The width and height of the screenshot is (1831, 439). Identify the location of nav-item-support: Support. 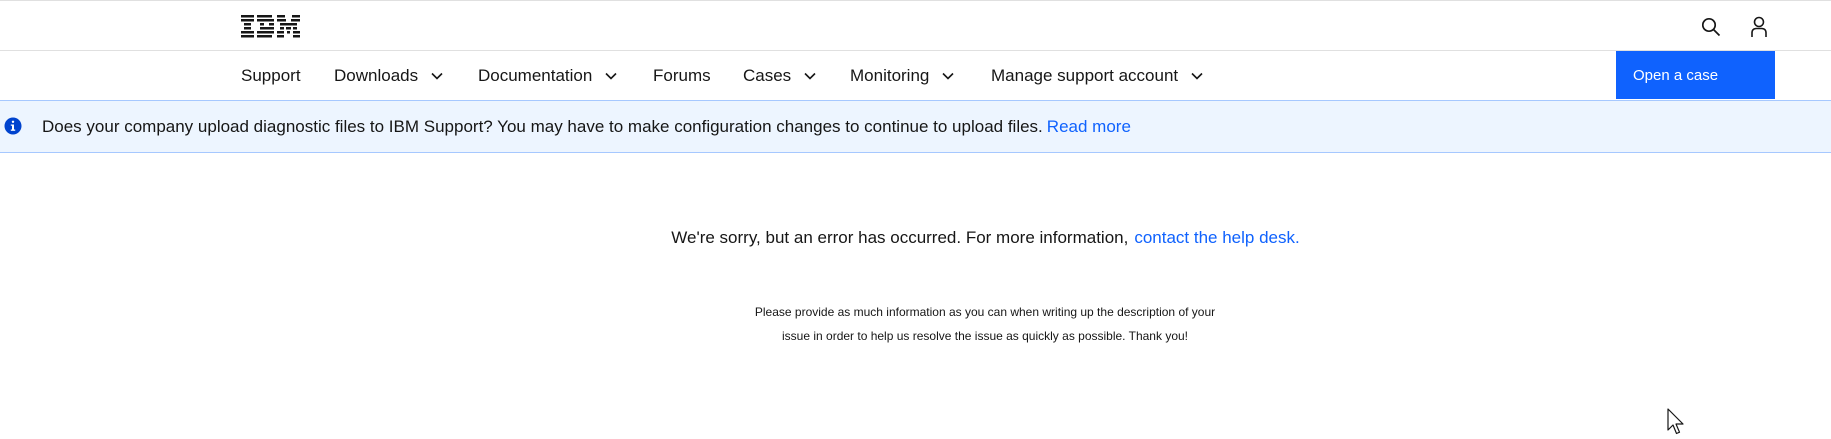
(271, 75).